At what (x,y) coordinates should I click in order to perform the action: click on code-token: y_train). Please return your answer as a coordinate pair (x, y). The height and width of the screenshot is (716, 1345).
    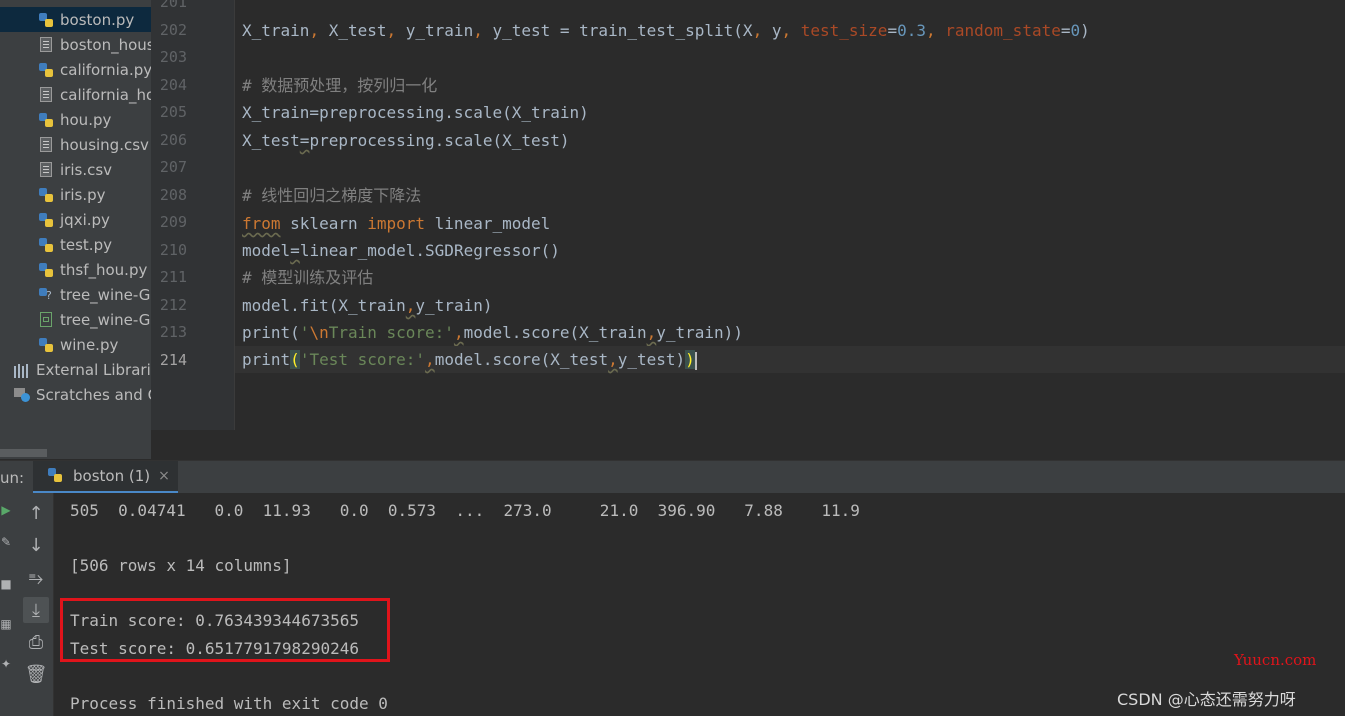
    Looking at the image, I should click on (454, 305).